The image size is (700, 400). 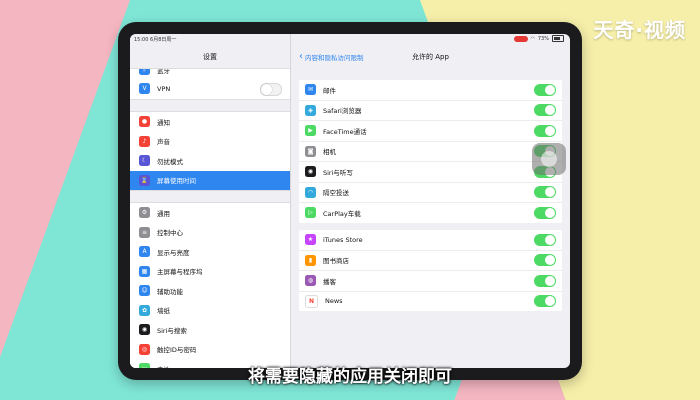 I want to click on sidebar-title: 设置, so click(x=210, y=57).